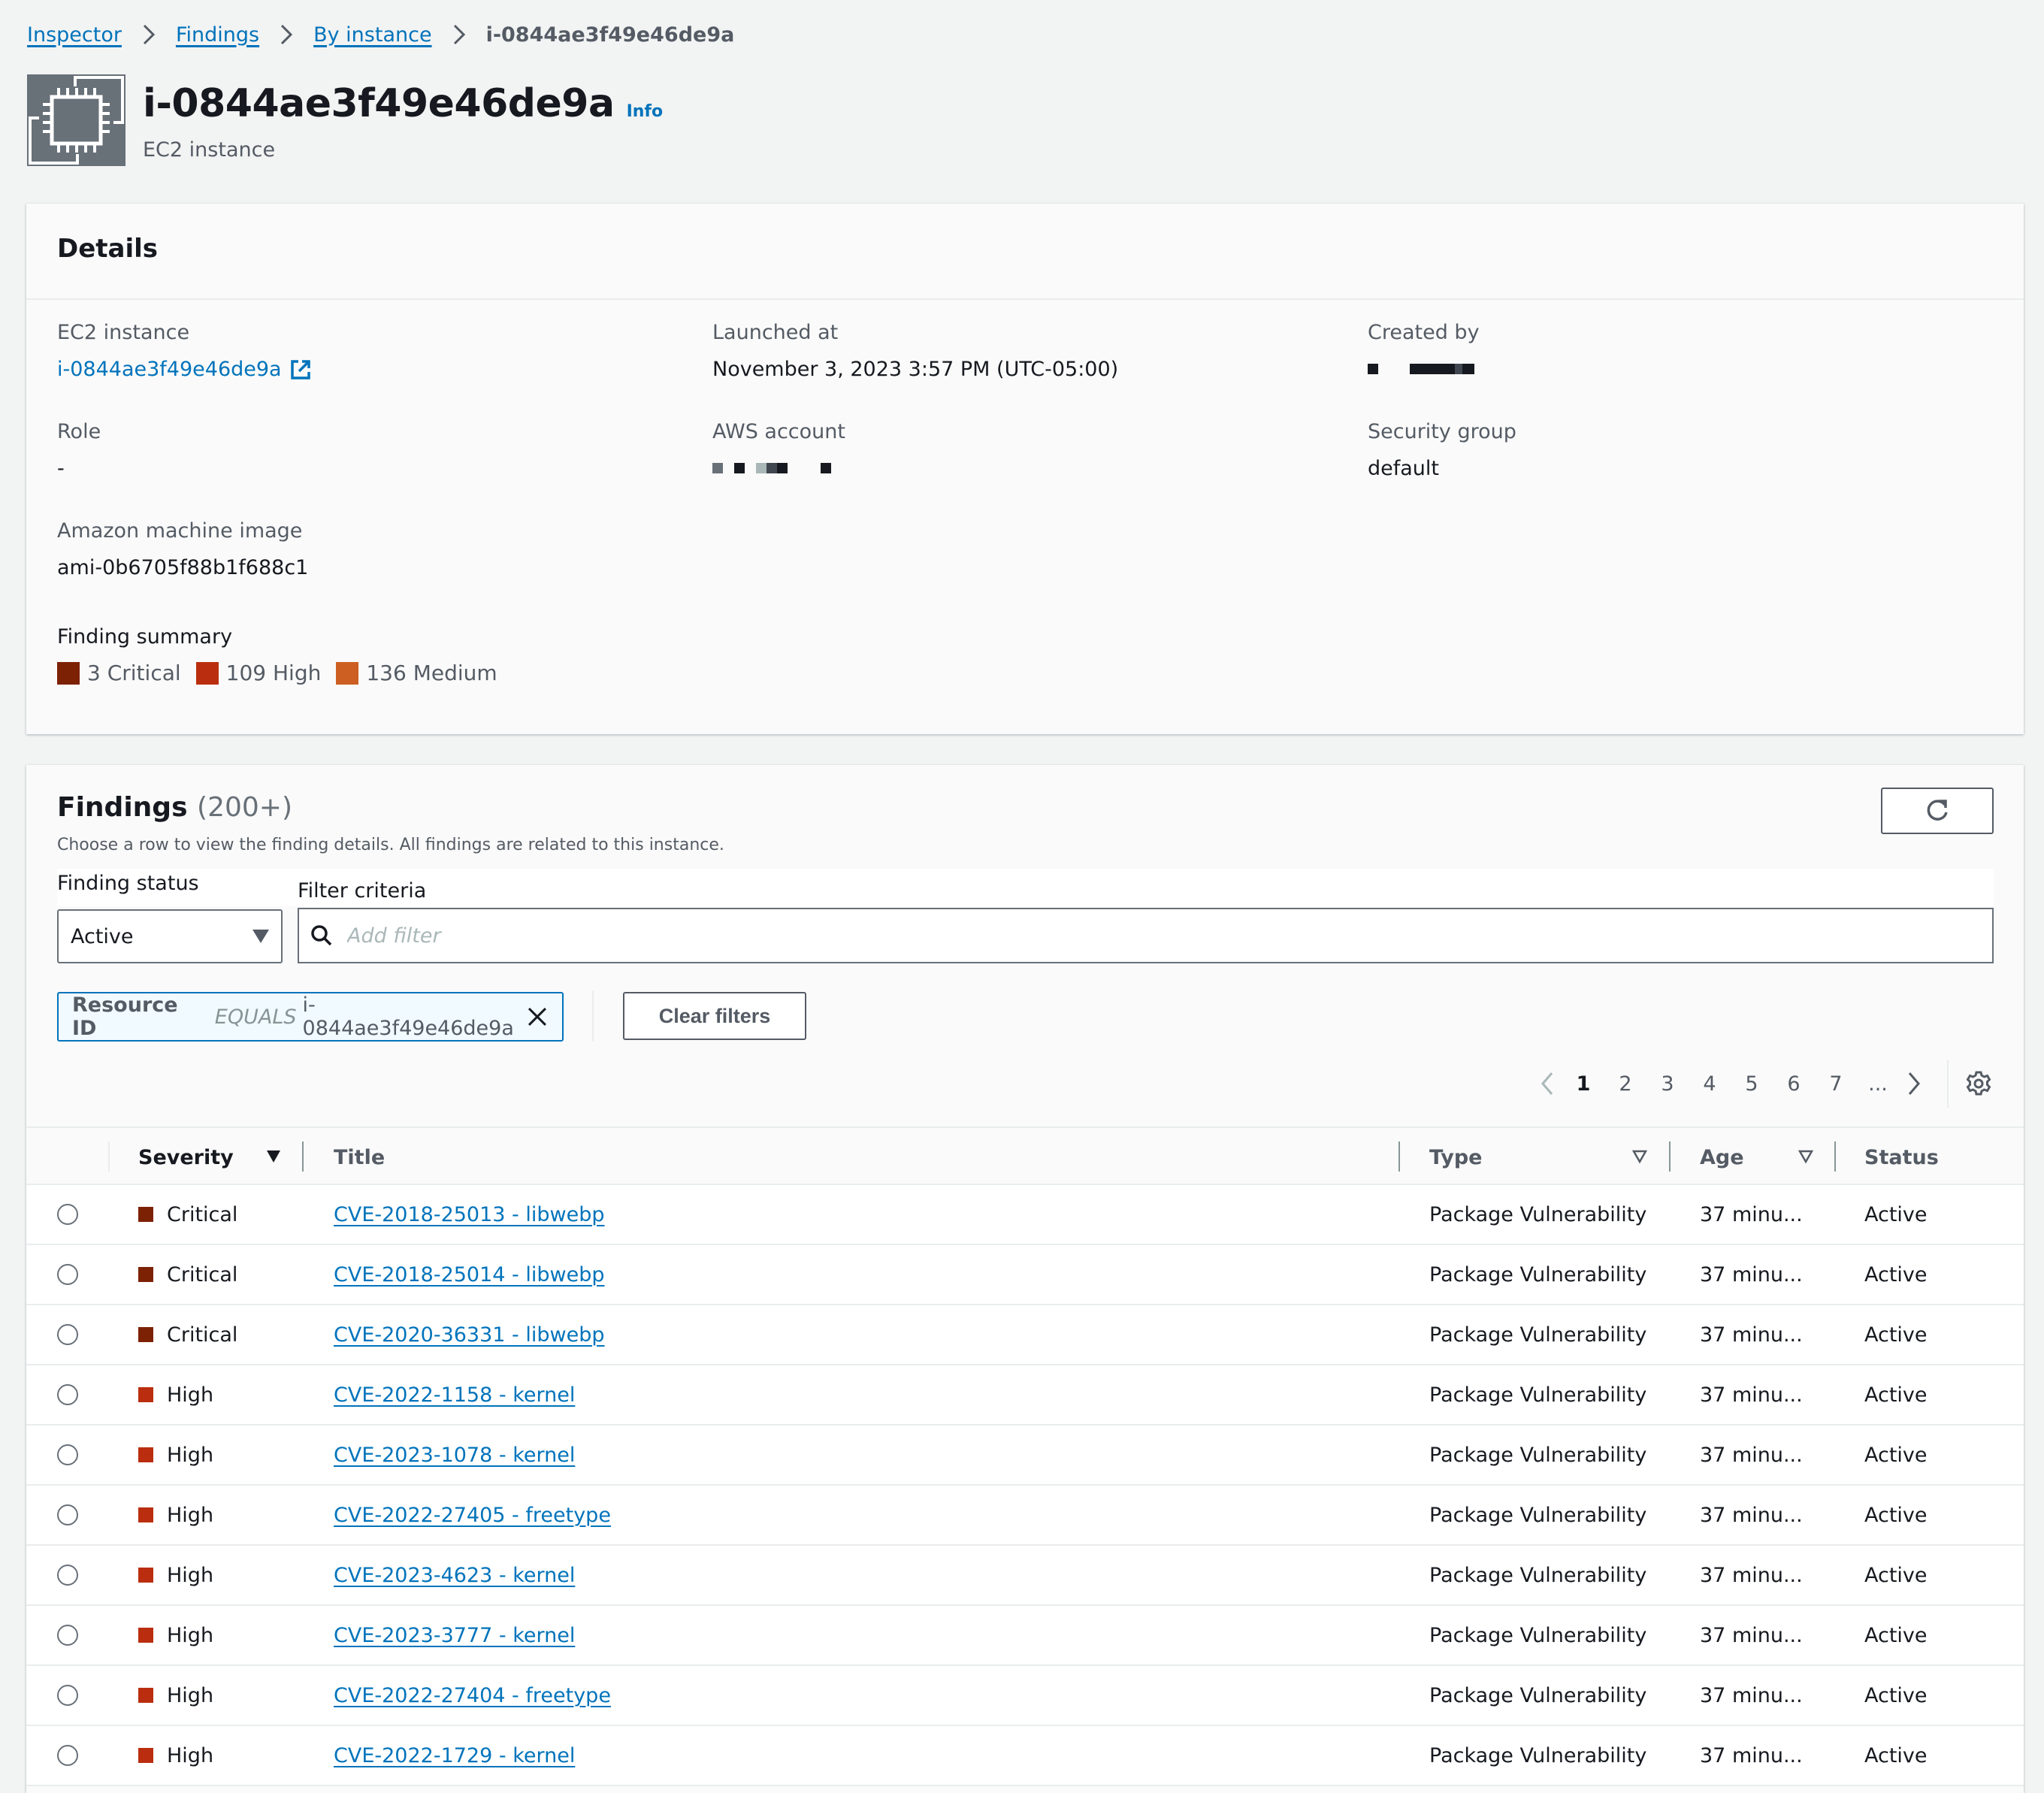  Describe the element at coordinates (593, 1016) in the screenshot. I see `token-divider` at that location.